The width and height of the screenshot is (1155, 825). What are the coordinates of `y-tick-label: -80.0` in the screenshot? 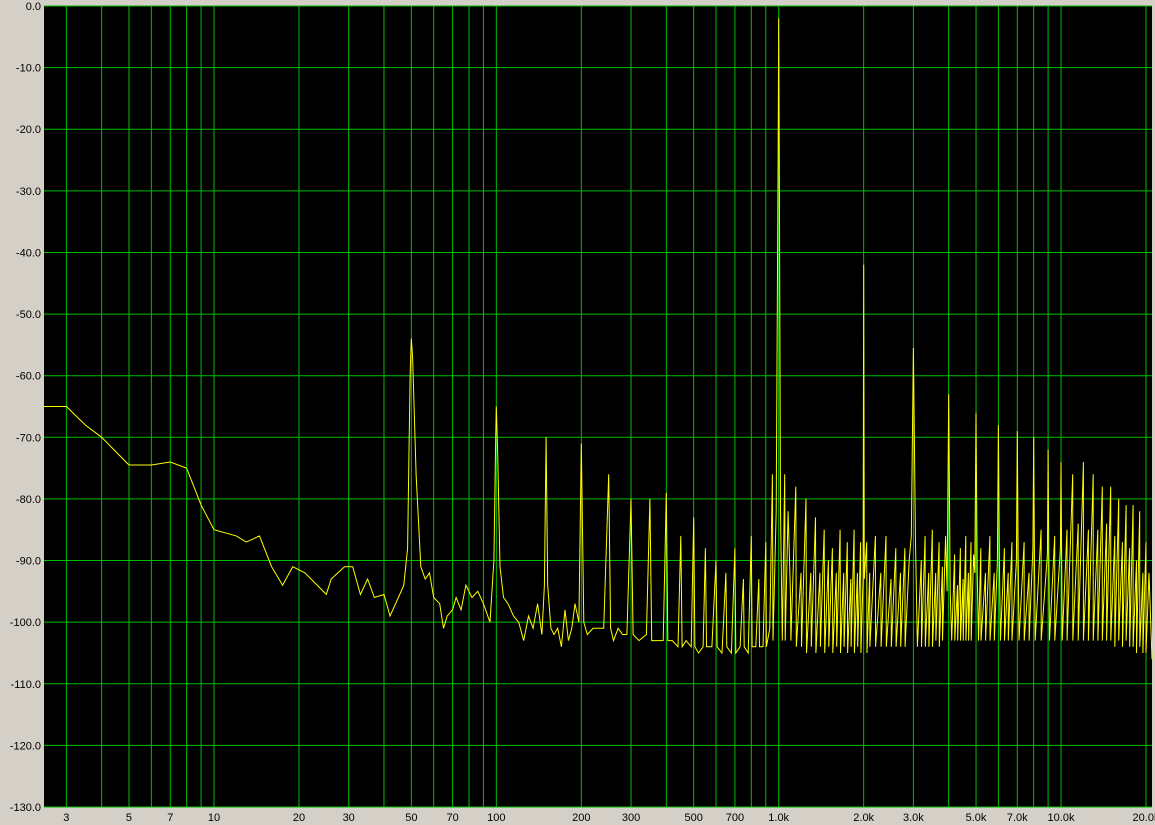 It's located at (28, 500).